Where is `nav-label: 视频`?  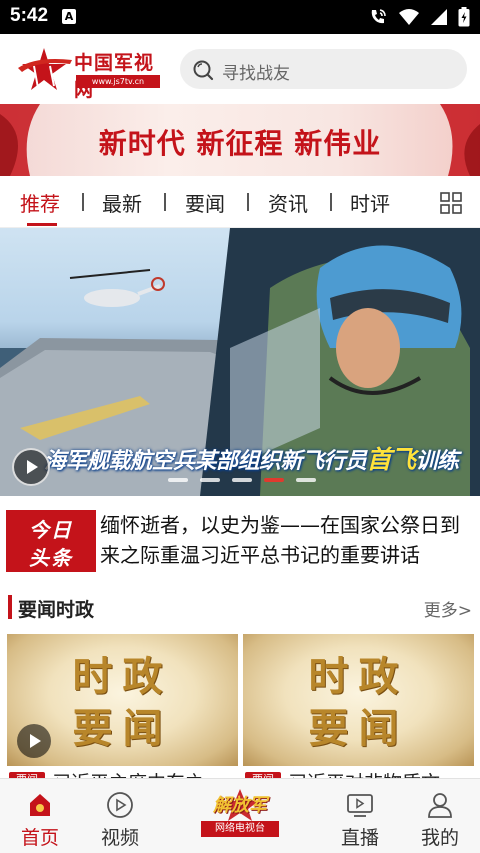
nav-label: 视频 is located at coordinates (119, 838).